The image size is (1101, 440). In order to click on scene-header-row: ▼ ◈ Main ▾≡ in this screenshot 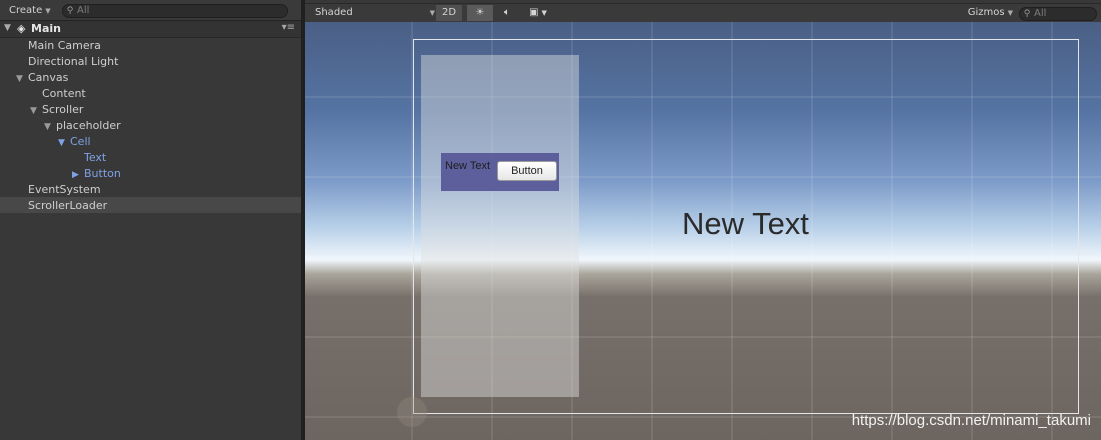, I will do `click(150, 29)`.